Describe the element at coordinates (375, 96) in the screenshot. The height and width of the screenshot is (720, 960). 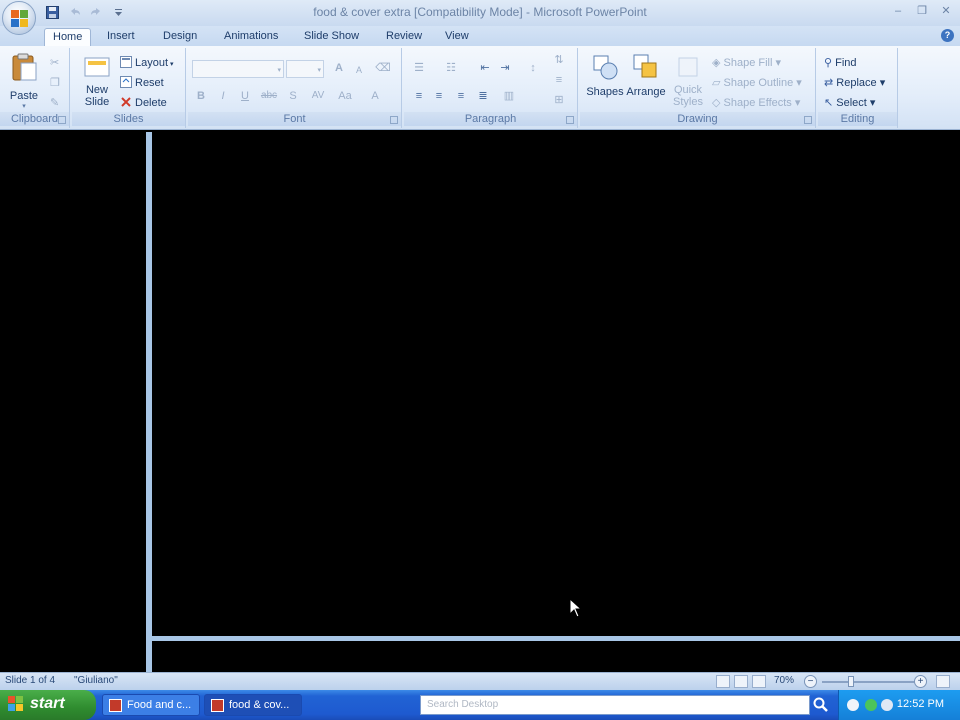
I see `font-color-button: A` at that location.